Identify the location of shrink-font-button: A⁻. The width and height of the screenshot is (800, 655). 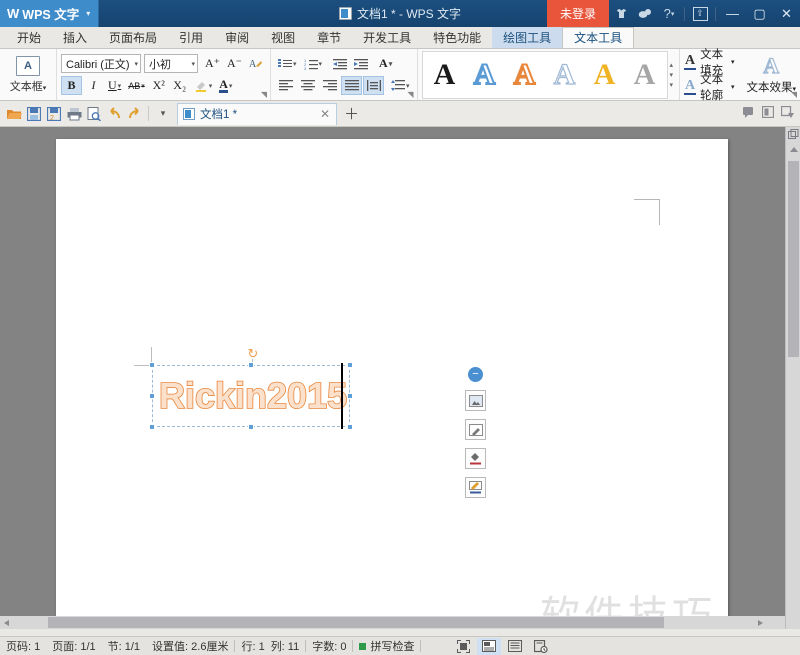
(234, 63).